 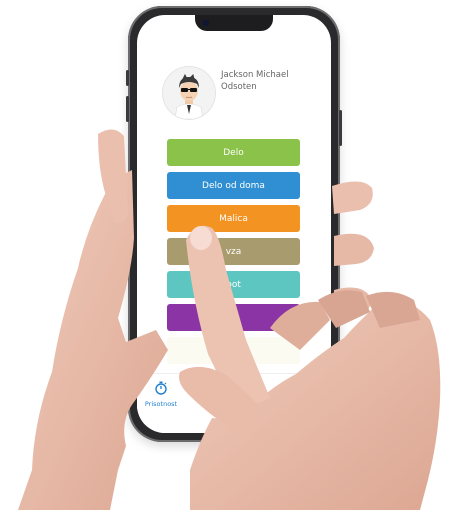 I want to click on phone-notch, so click(x=234, y=23).